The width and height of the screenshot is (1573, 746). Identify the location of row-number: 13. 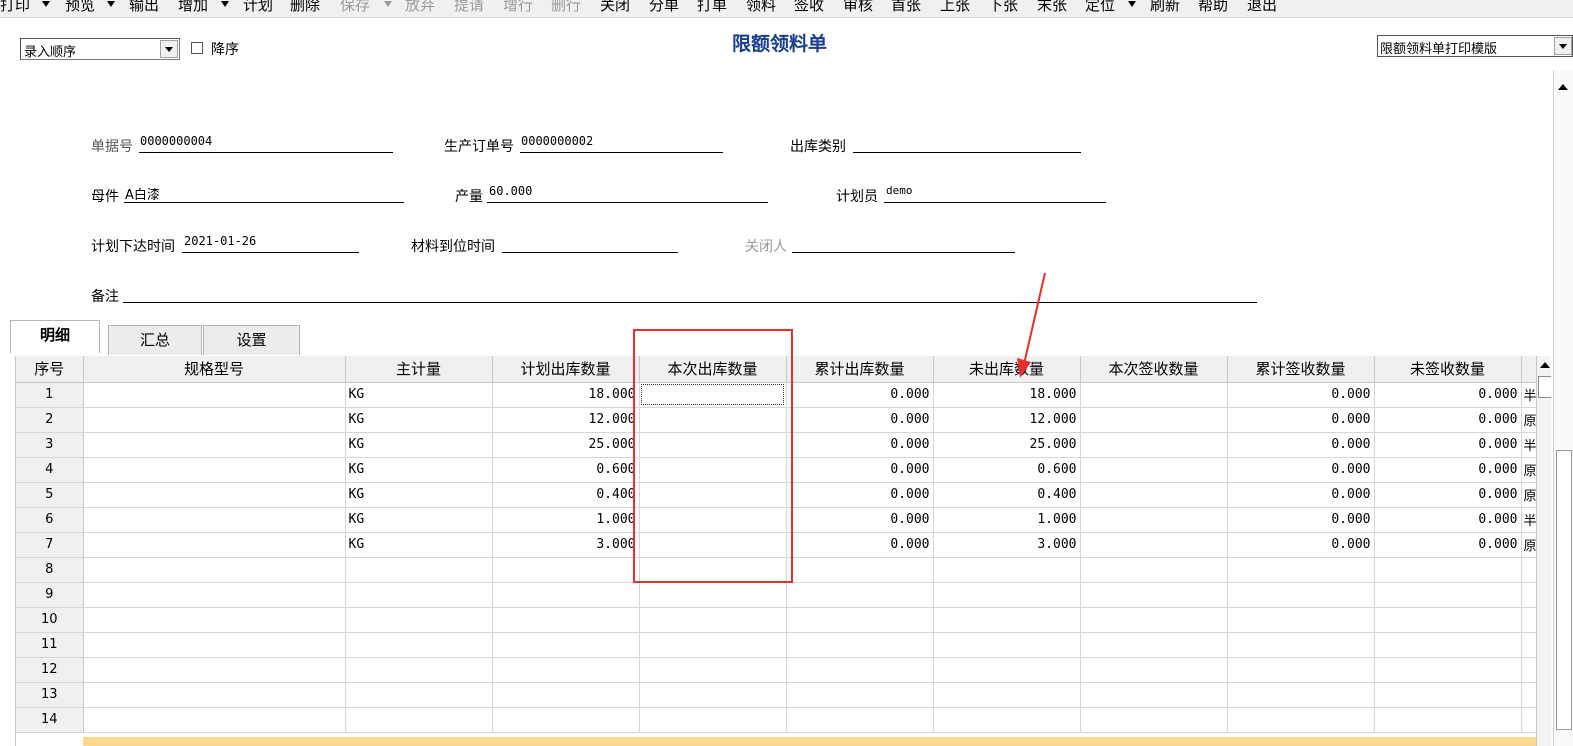
(50, 695).